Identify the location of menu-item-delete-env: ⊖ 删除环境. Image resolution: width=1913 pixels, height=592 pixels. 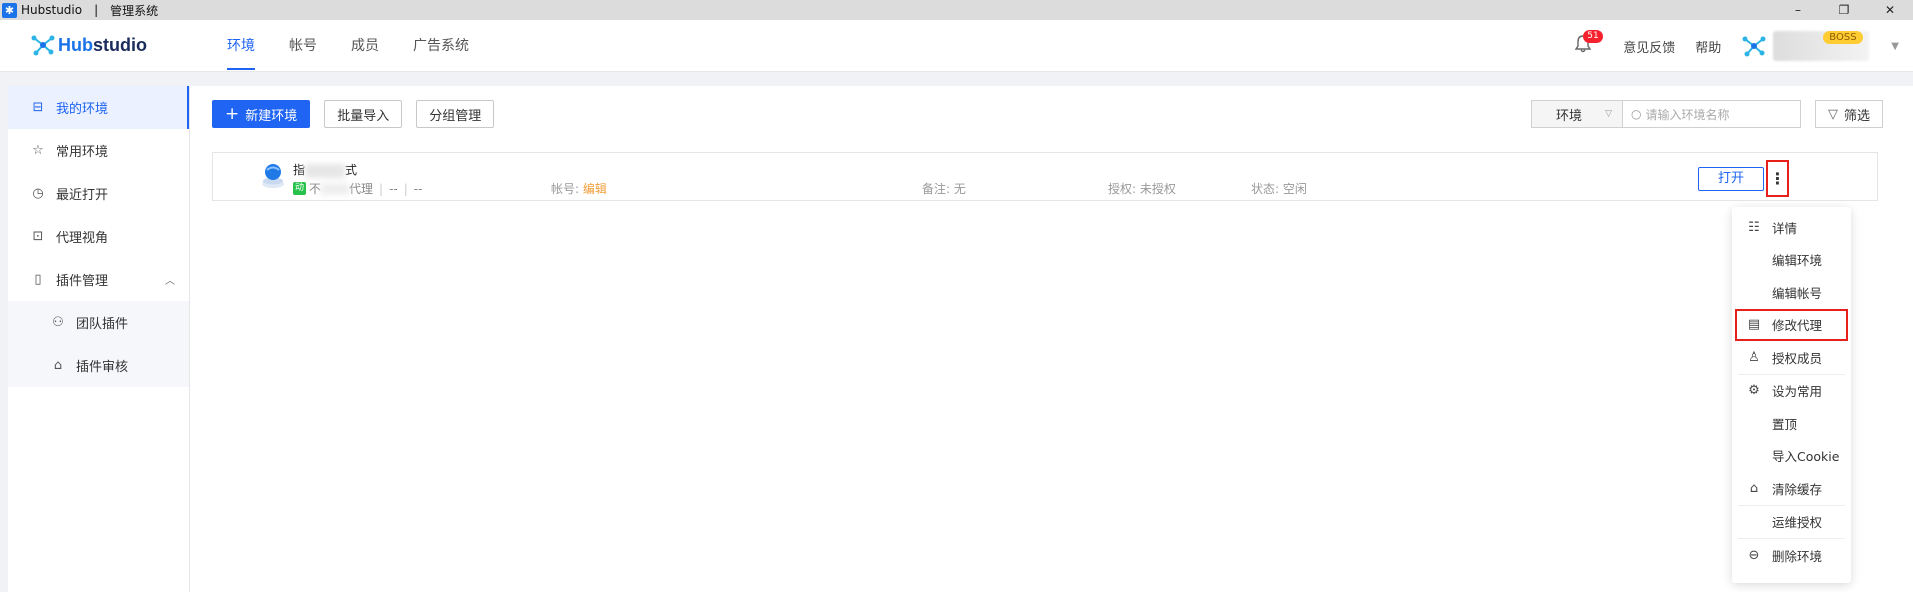
(1791, 555).